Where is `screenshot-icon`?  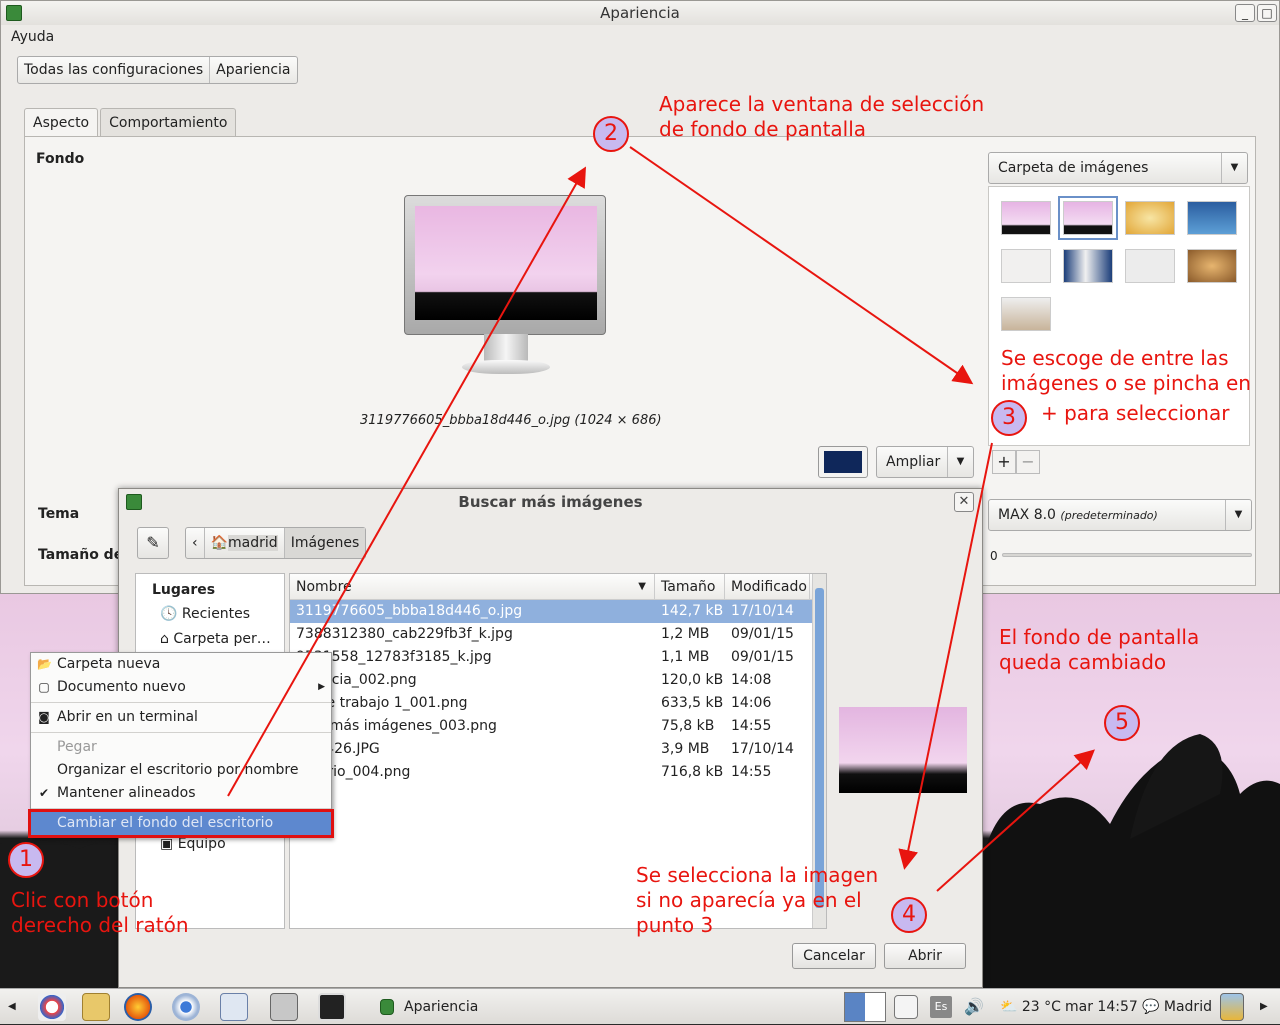
screenshot-icon is located at coordinates (284, 1007).